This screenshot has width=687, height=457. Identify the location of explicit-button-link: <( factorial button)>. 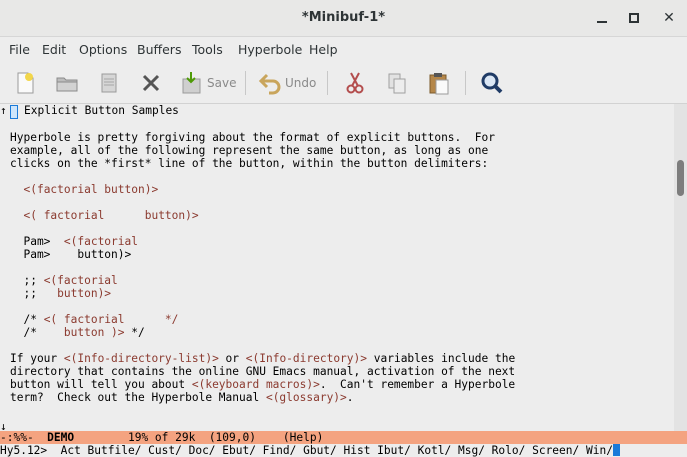
(110, 215).